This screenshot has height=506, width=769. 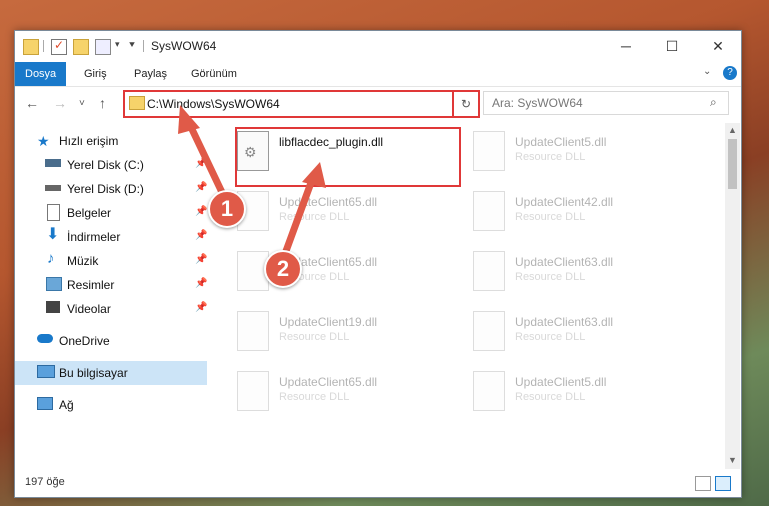 What do you see at coordinates (84, 341) in the screenshot?
I see `sidebar-item-label: OneDrive` at bounding box center [84, 341].